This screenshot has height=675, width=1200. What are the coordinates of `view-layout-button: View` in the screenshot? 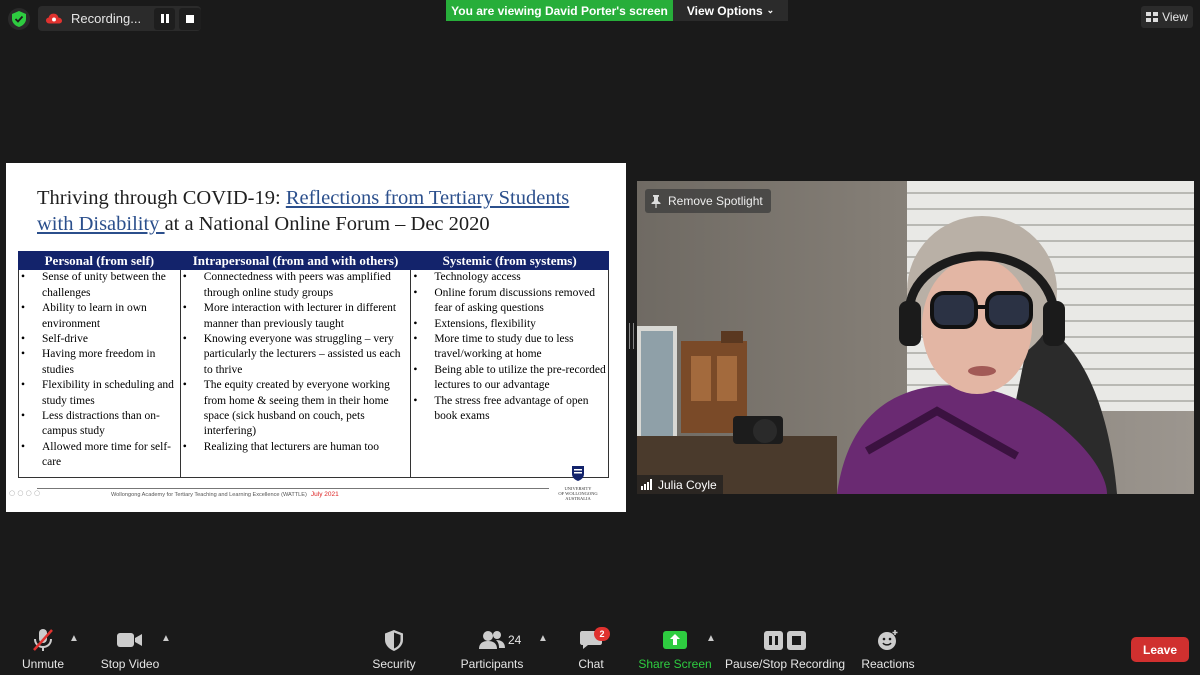 It's located at (1167, 17).